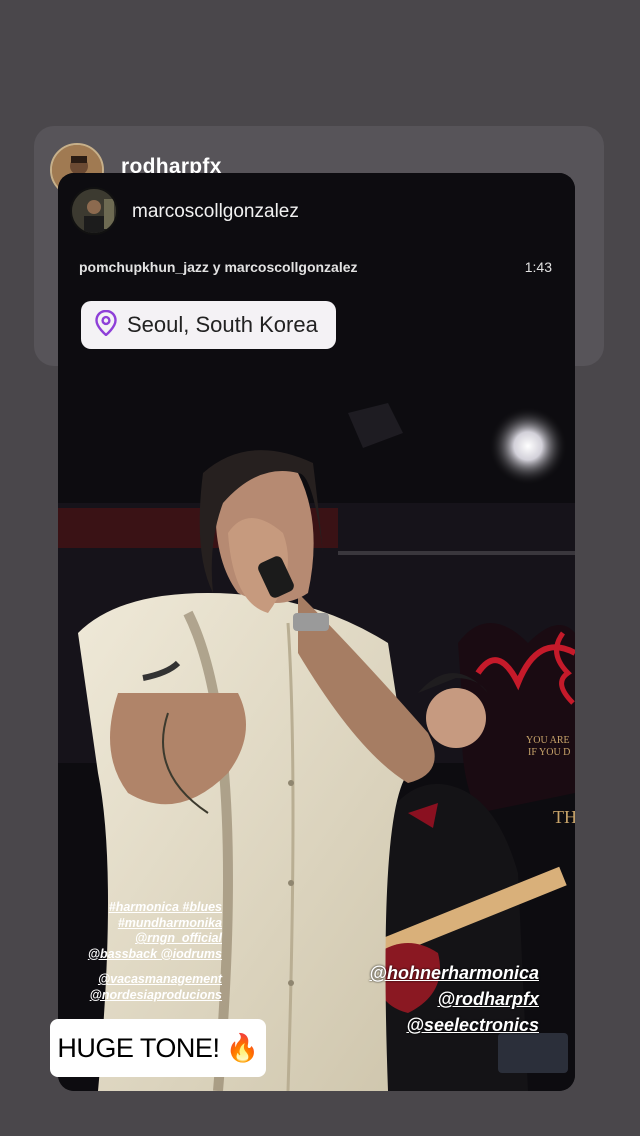  Describe the element at coordinates (106, 325) in the screenshot. I see `location-pin-icon` at that location.